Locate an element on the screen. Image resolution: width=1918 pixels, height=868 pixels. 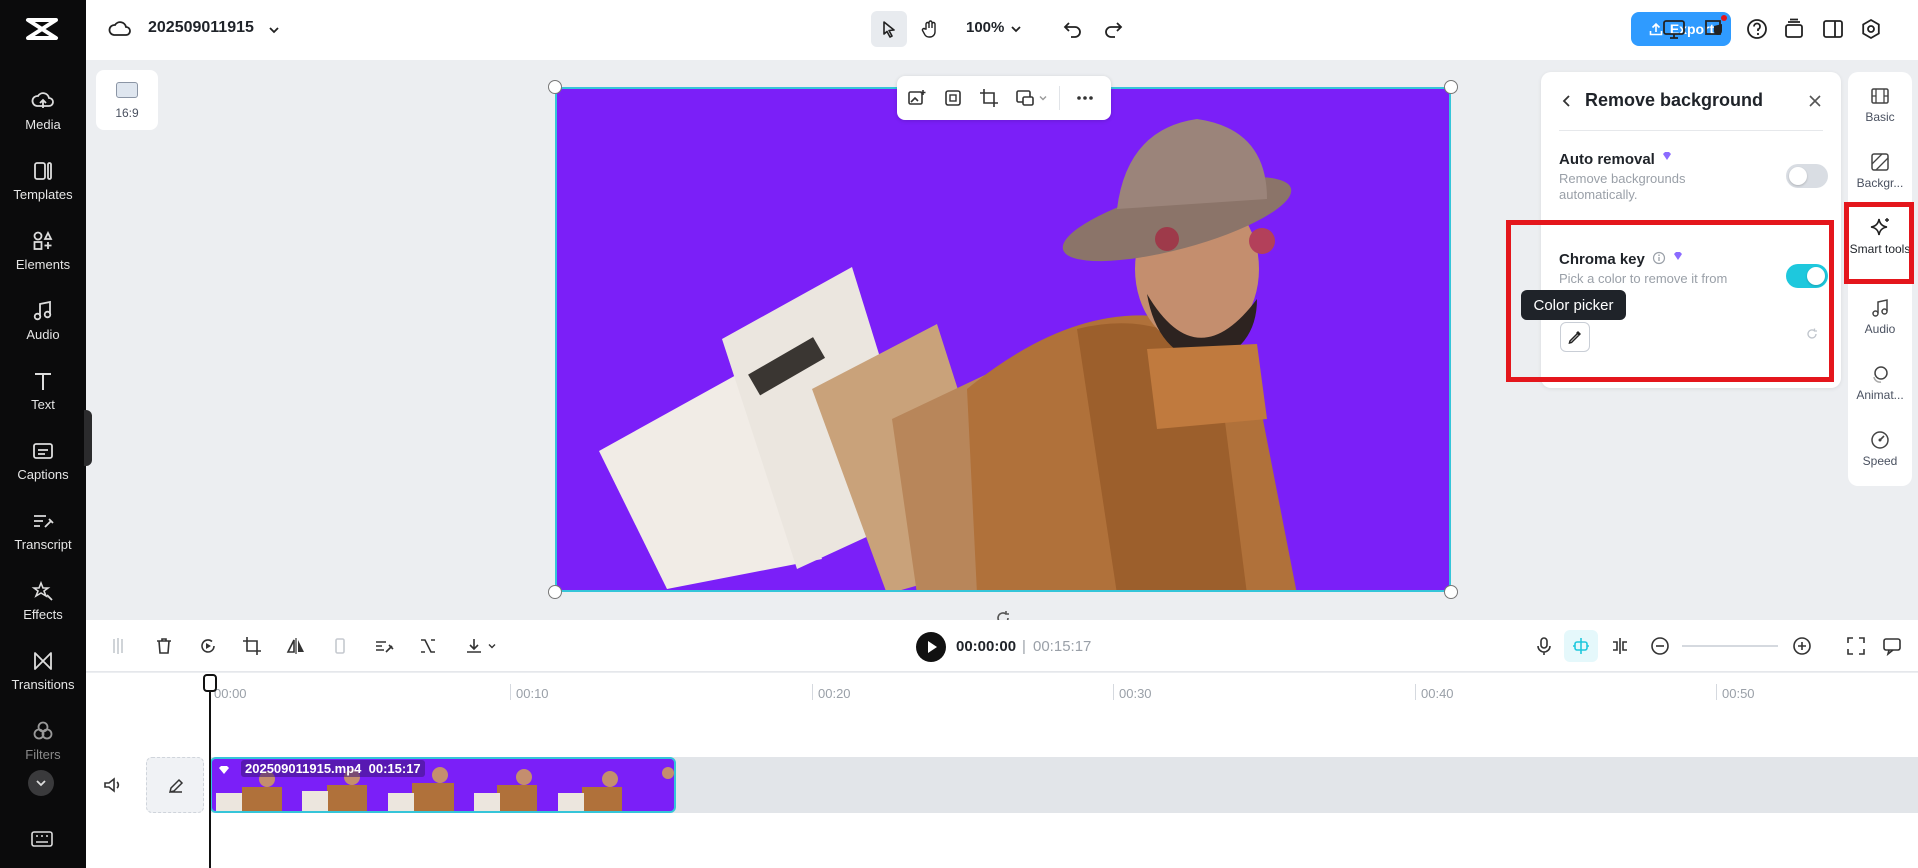
more-options-icon is located at coordinates (1085, 98).